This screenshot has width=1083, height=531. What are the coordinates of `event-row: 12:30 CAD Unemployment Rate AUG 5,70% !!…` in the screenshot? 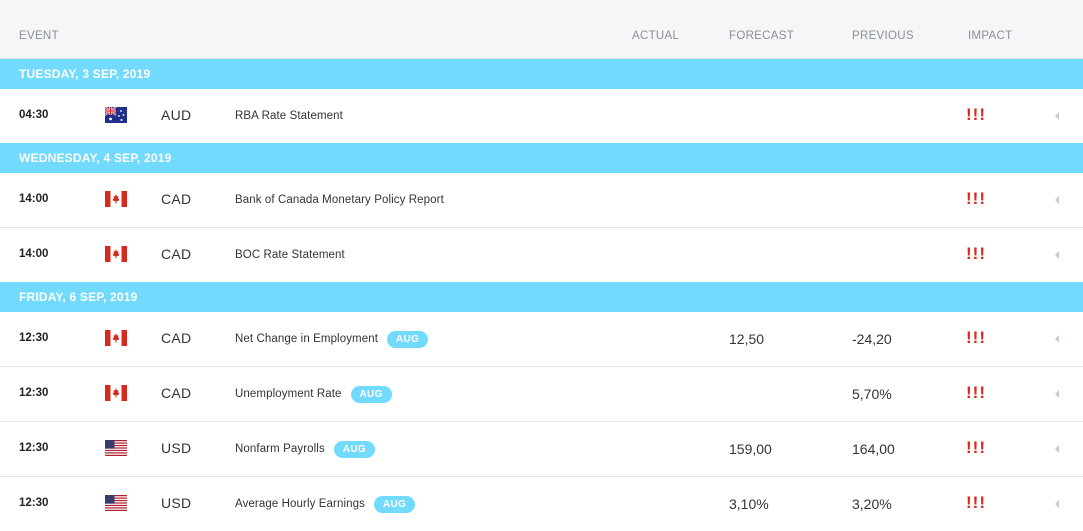 It's located at (541, 394).